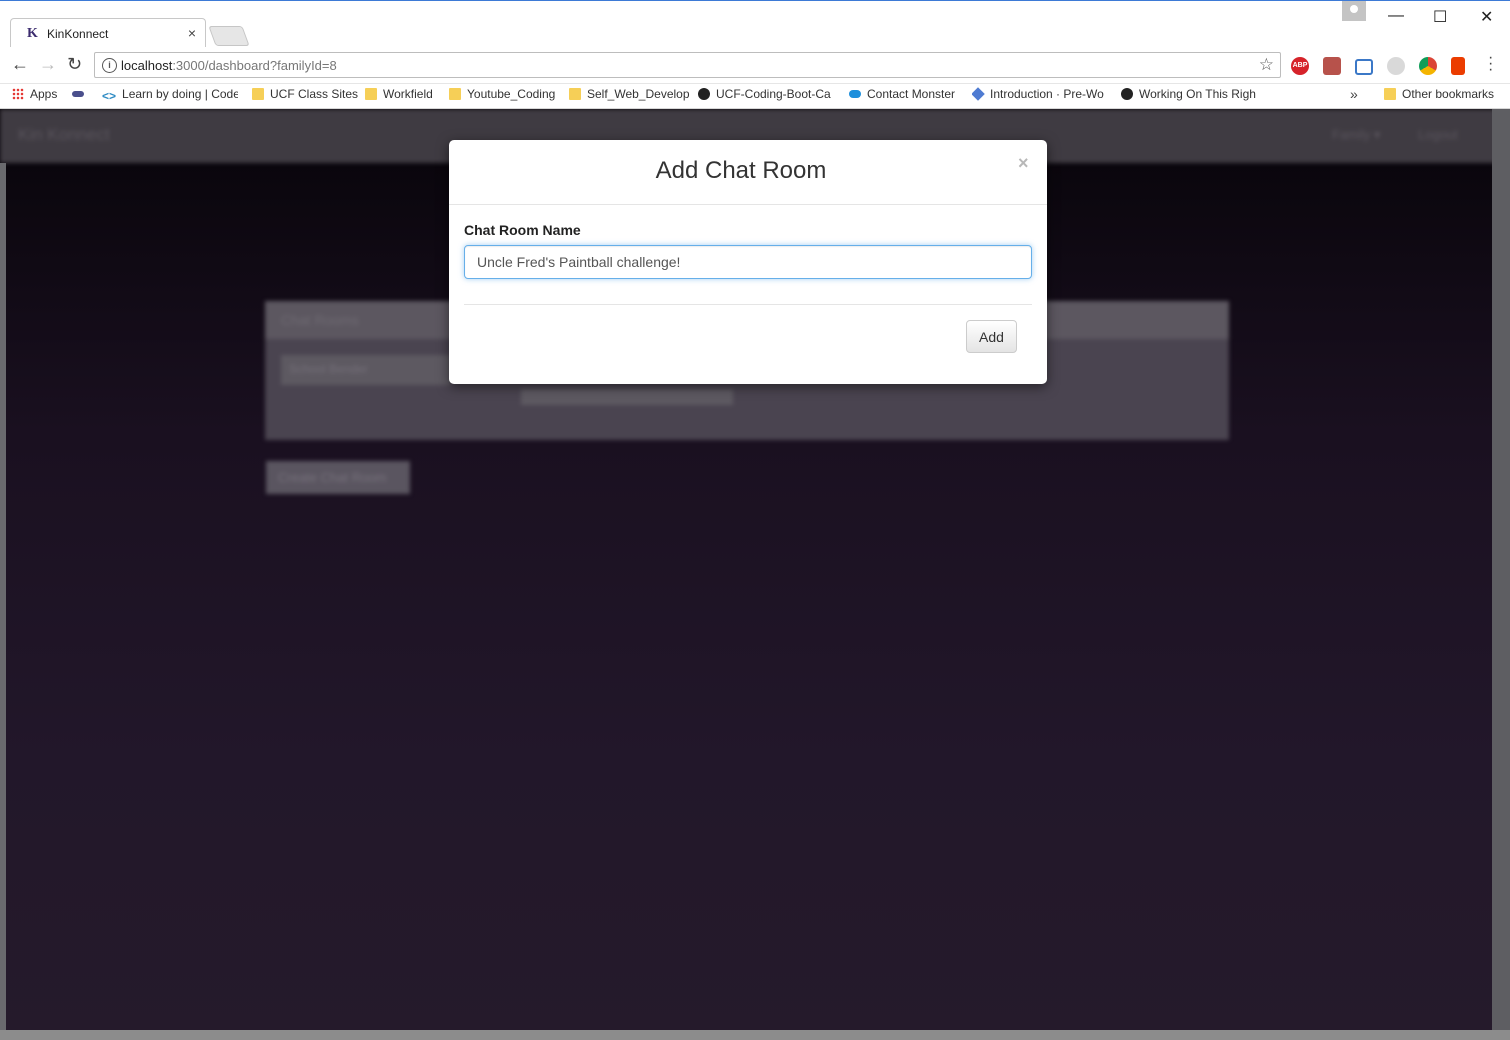 Image resolution: width=1510 pixels, height=1040 pixels. I want to click on extension-grey-icon, so click(1396, 66).